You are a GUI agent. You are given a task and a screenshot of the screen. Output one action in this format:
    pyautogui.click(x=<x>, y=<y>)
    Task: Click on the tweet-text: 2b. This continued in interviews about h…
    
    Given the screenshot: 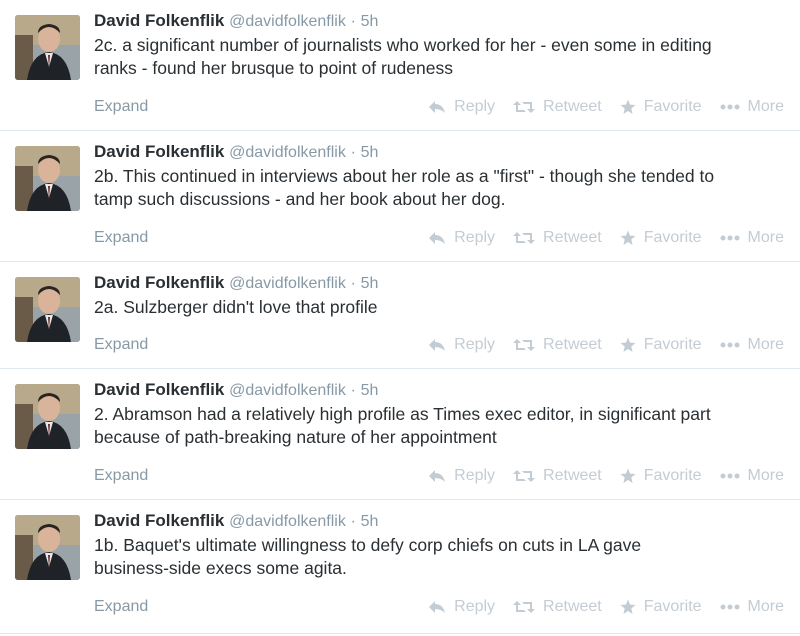 What is the action you would take?
    pyautogui.click(x=443, y=188)
    